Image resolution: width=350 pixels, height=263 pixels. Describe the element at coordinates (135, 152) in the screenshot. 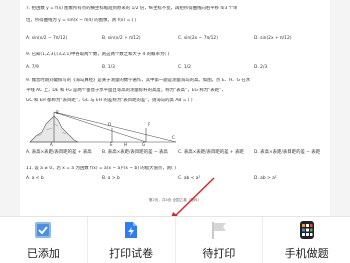

I see `q9-option-b: B. 表高×表距/表目距的差 − 表高` at that location.